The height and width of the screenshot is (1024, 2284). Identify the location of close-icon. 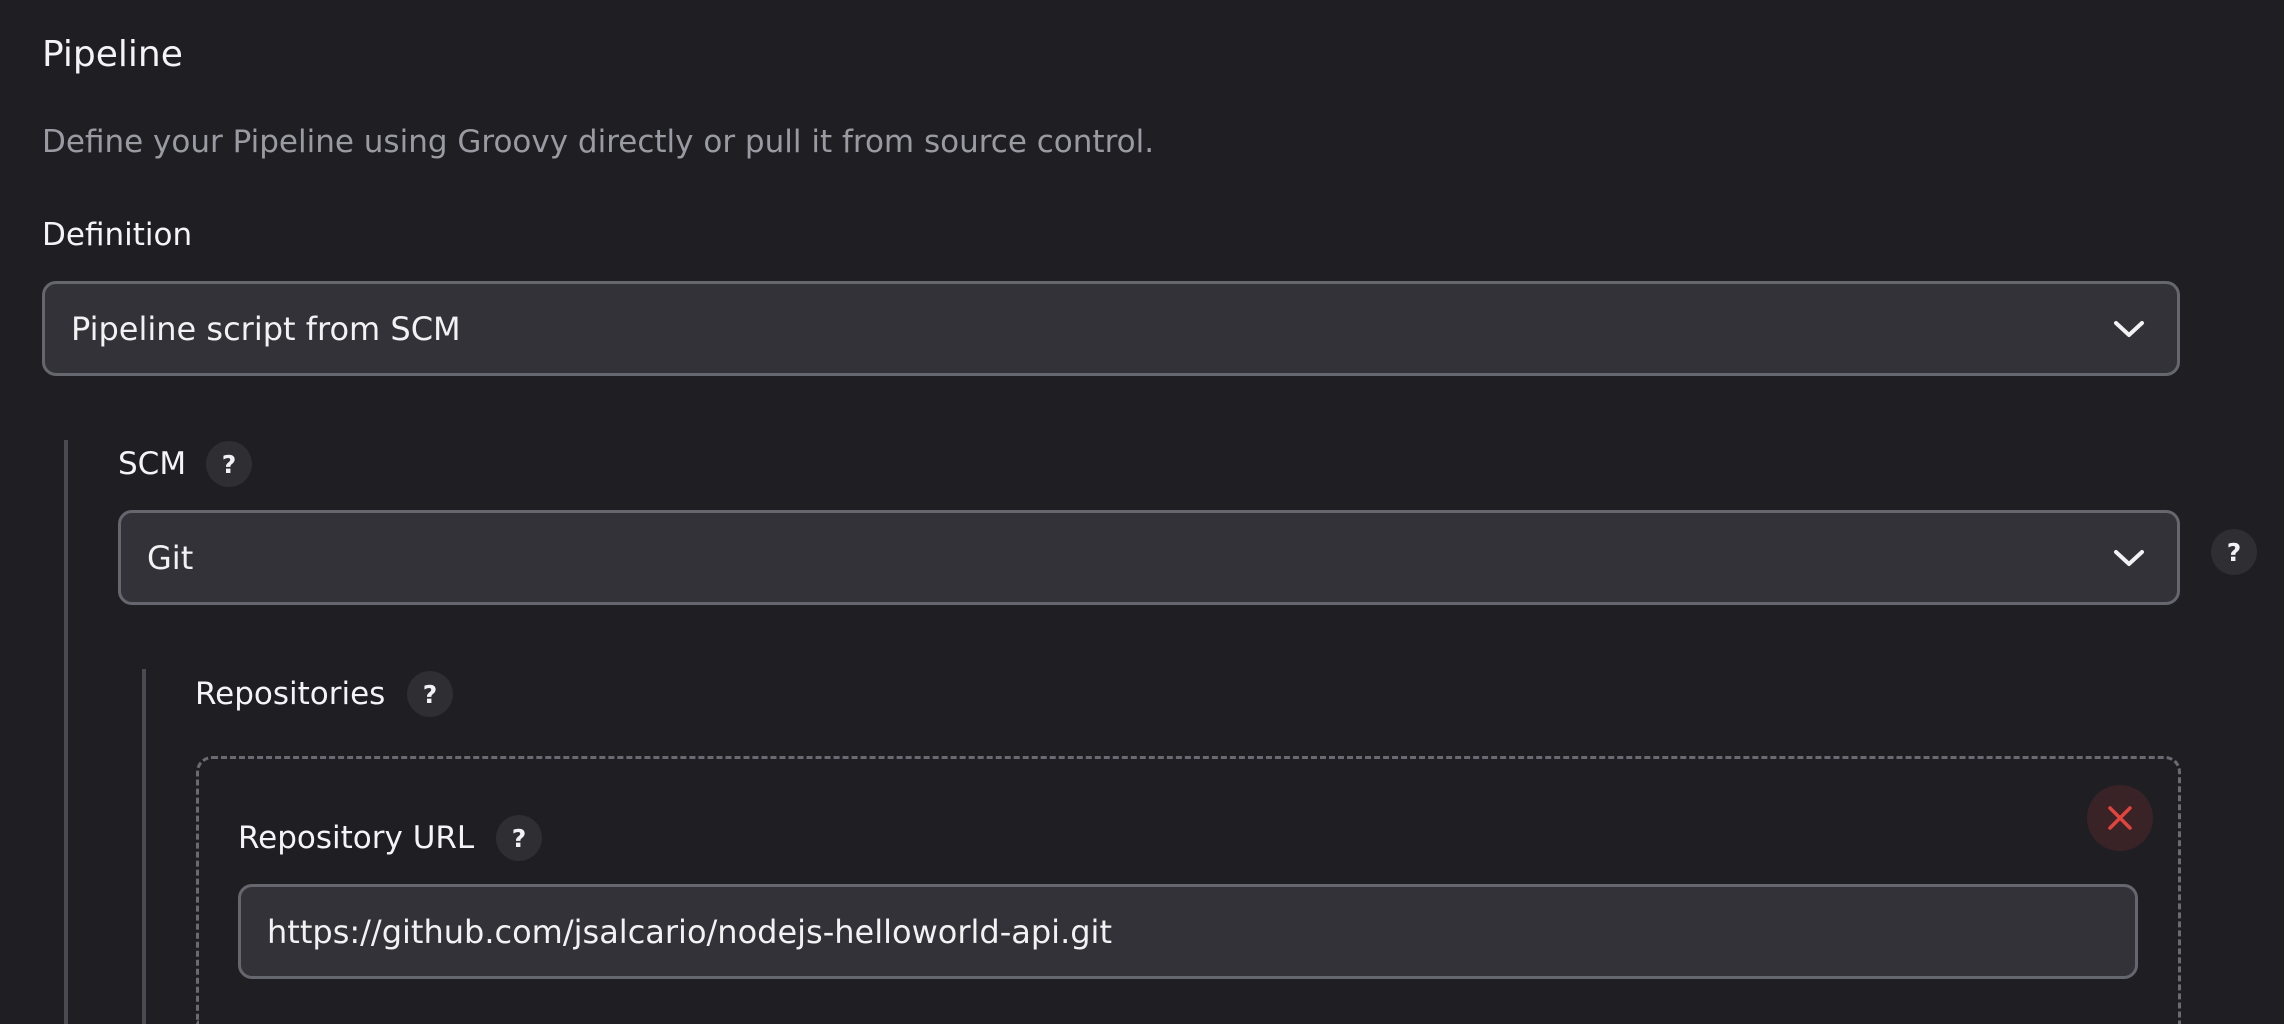
(2120, 818).